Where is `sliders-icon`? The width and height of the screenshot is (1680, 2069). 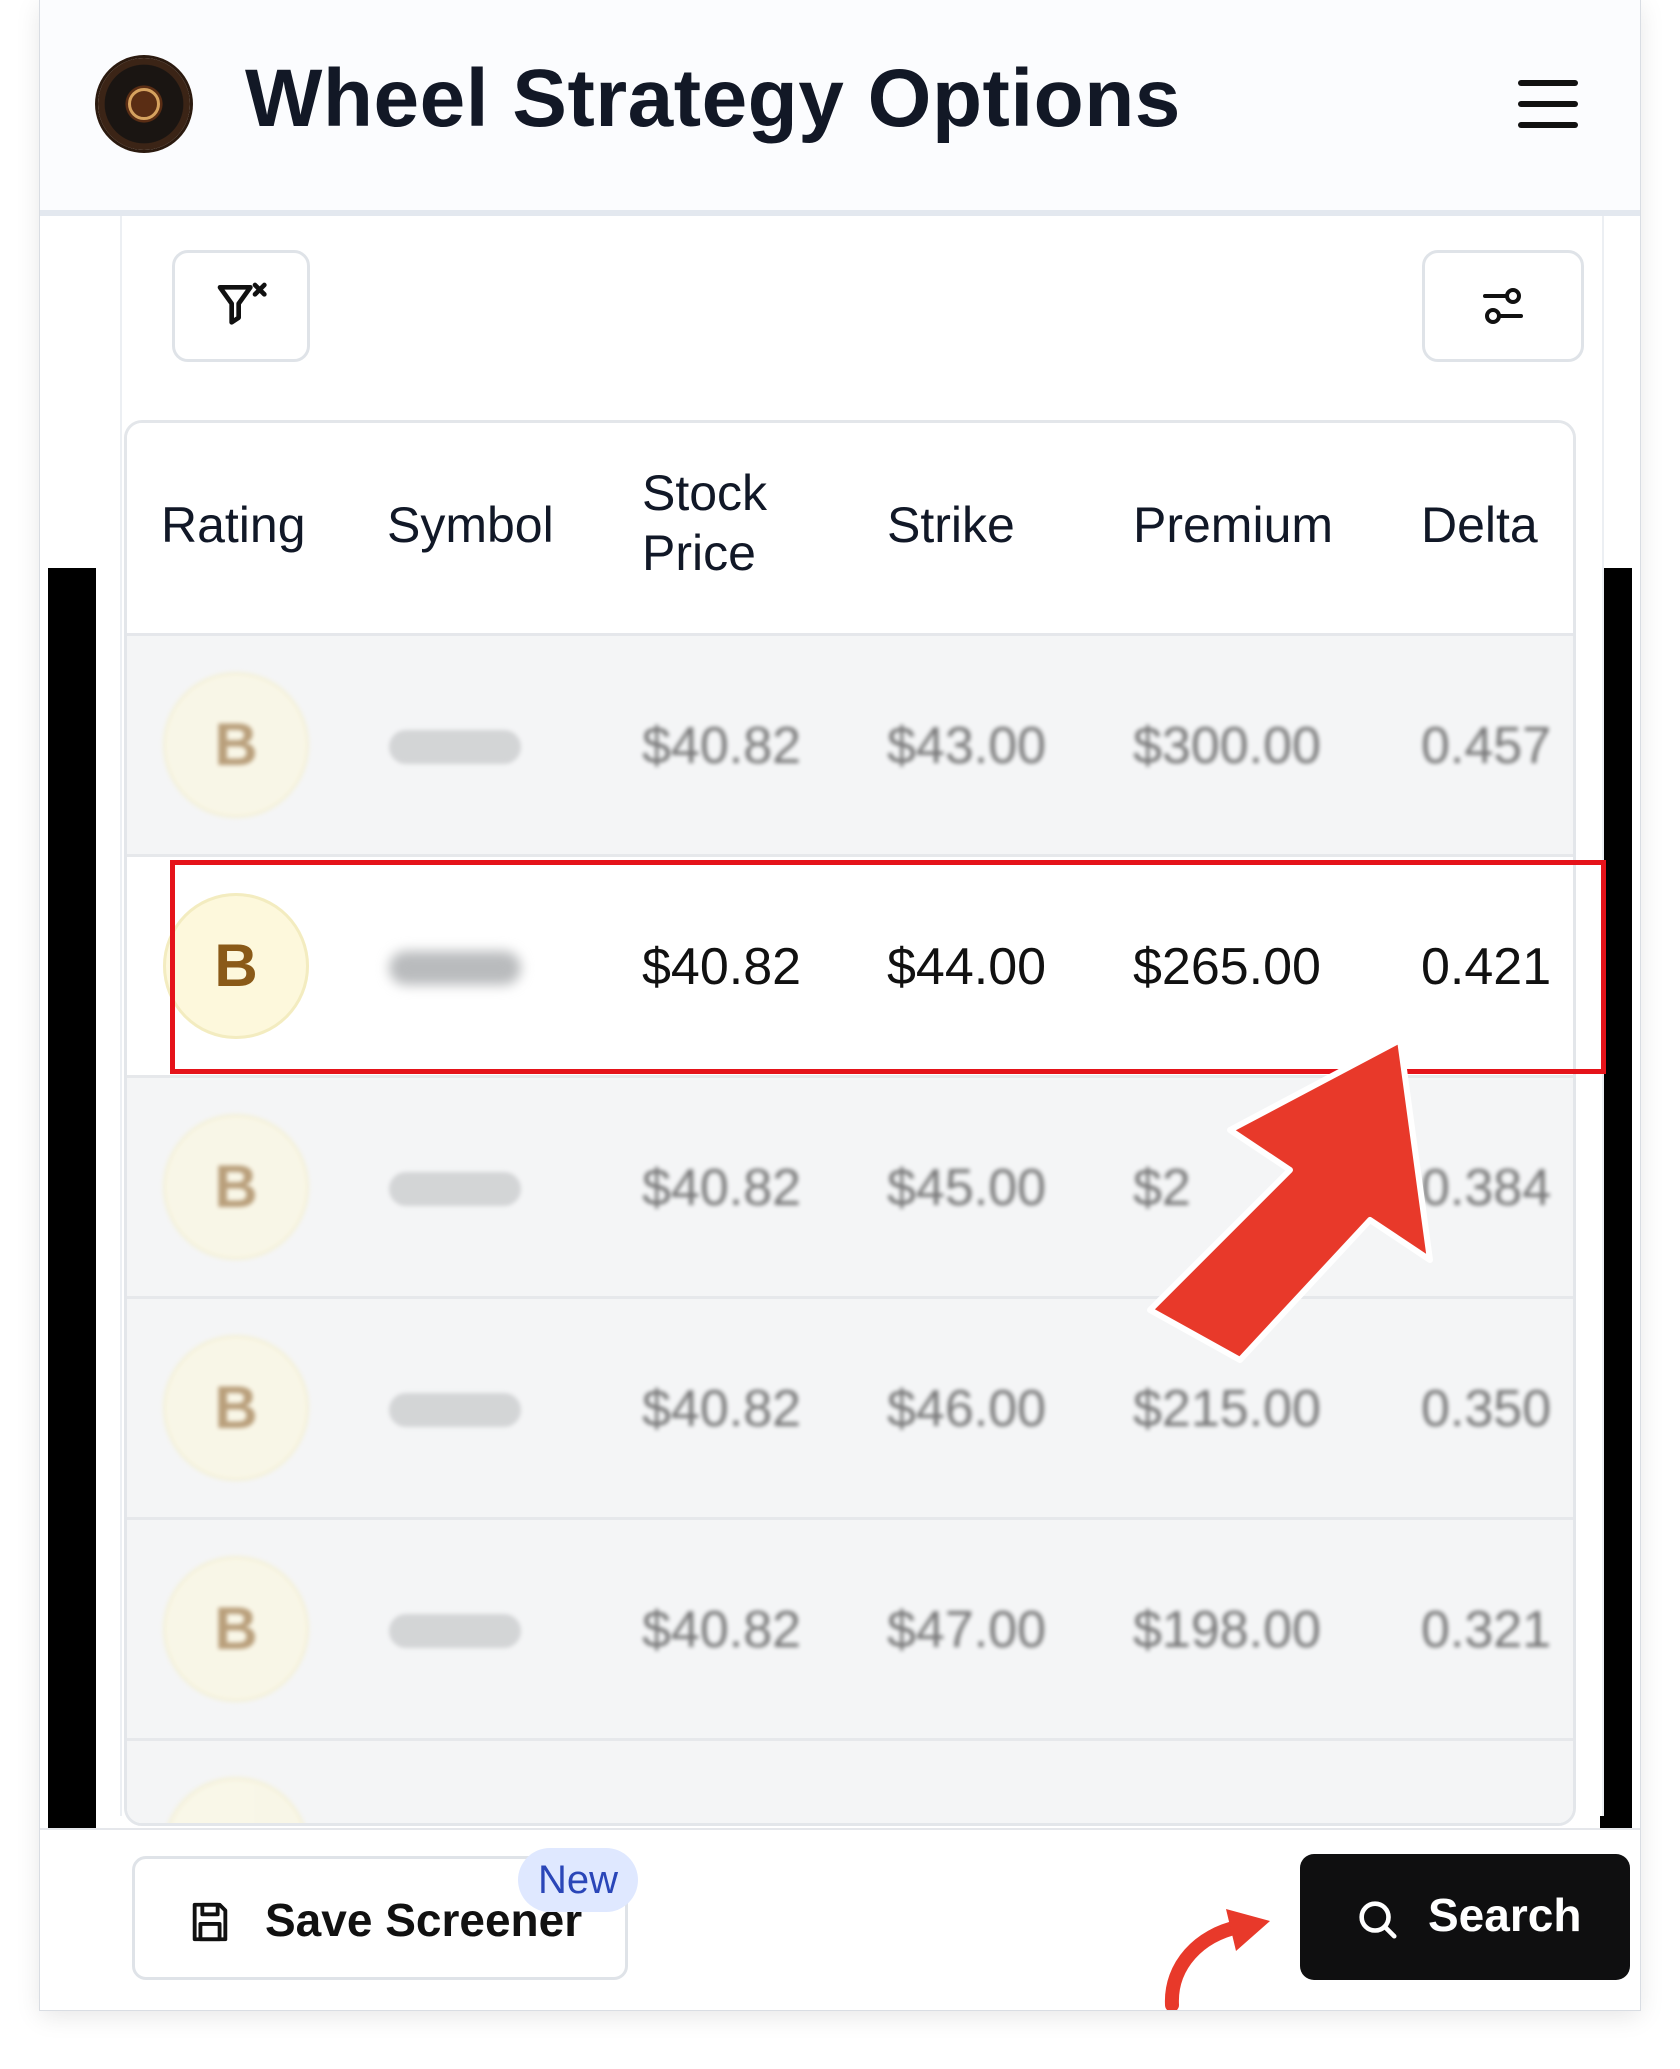 sliders-icon is located at coordinates (1503, 306).